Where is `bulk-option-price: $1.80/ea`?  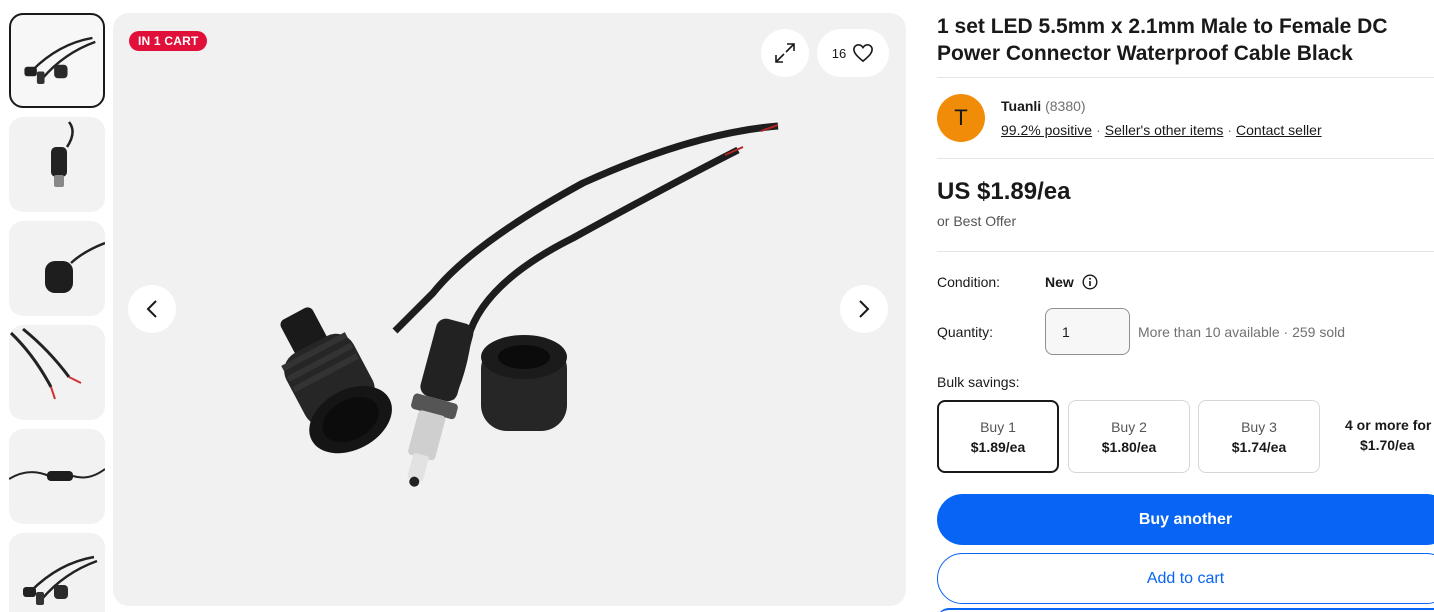
bulk-option-price: $1.80/ea is located at coordinates (1129, 447).